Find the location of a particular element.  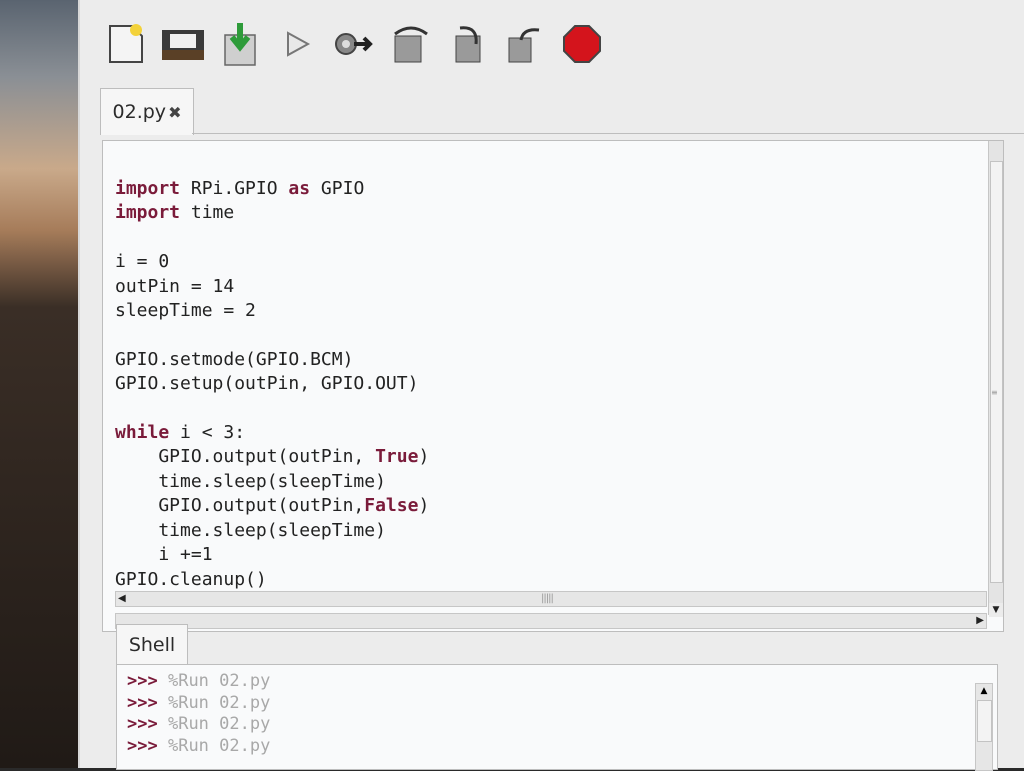

toolbar is located at coordinates (552, 44).